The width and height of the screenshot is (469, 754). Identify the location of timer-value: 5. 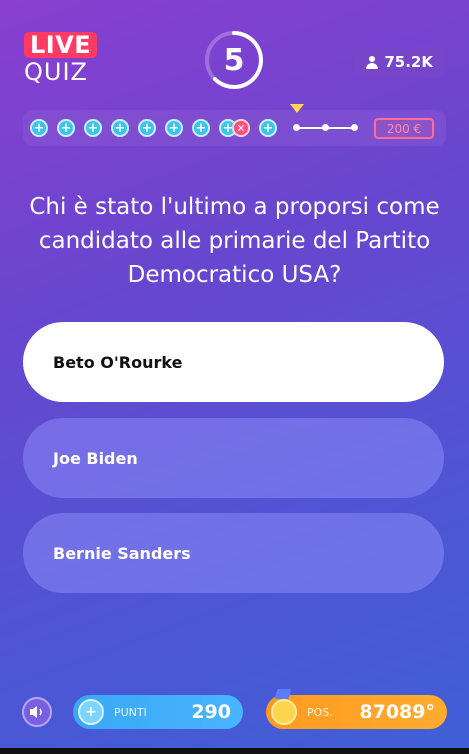
(234, 60).